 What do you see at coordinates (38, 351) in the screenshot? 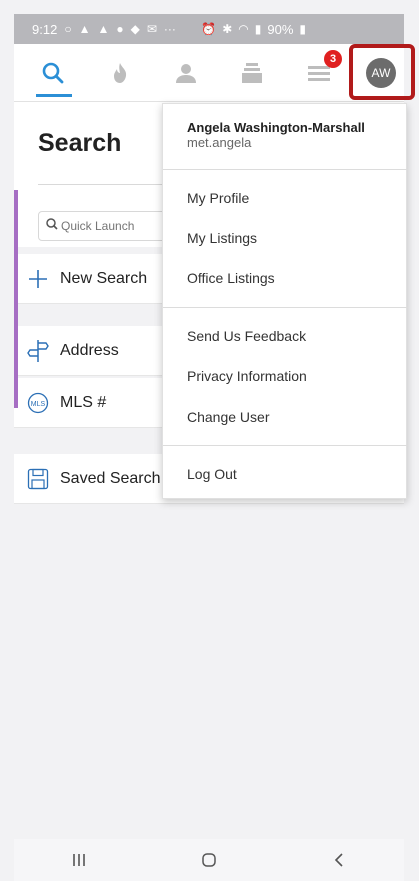
I see `signpost-icon` at bounding box center [38, 351].